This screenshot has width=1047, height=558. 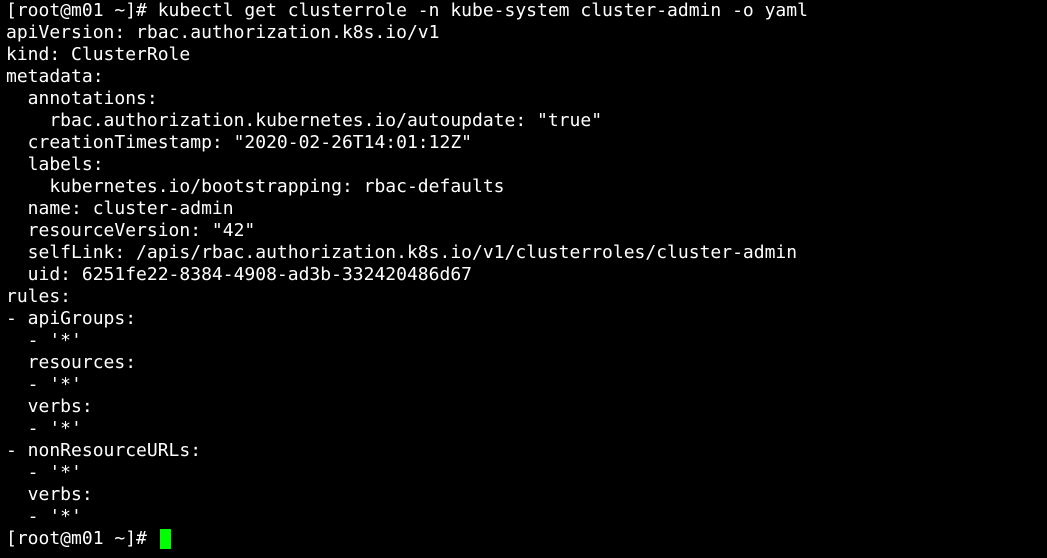 What do you see at coordinates (55, 76) in the screenshot?
I see `terminal-line: metadata:` at bounding box center [55, 76].